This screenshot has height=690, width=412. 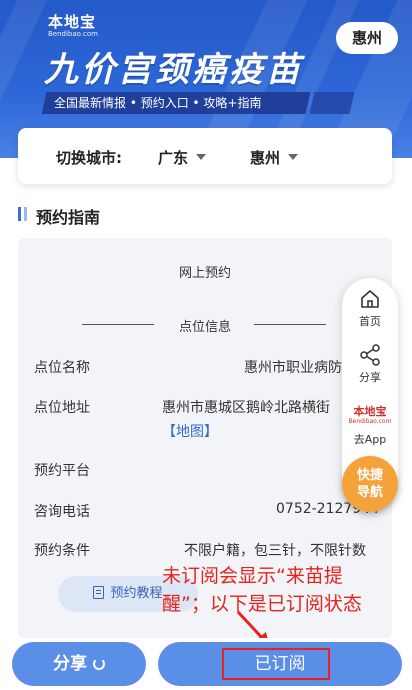 I want to click on share-button: 分享, so click(x=79, y=664).